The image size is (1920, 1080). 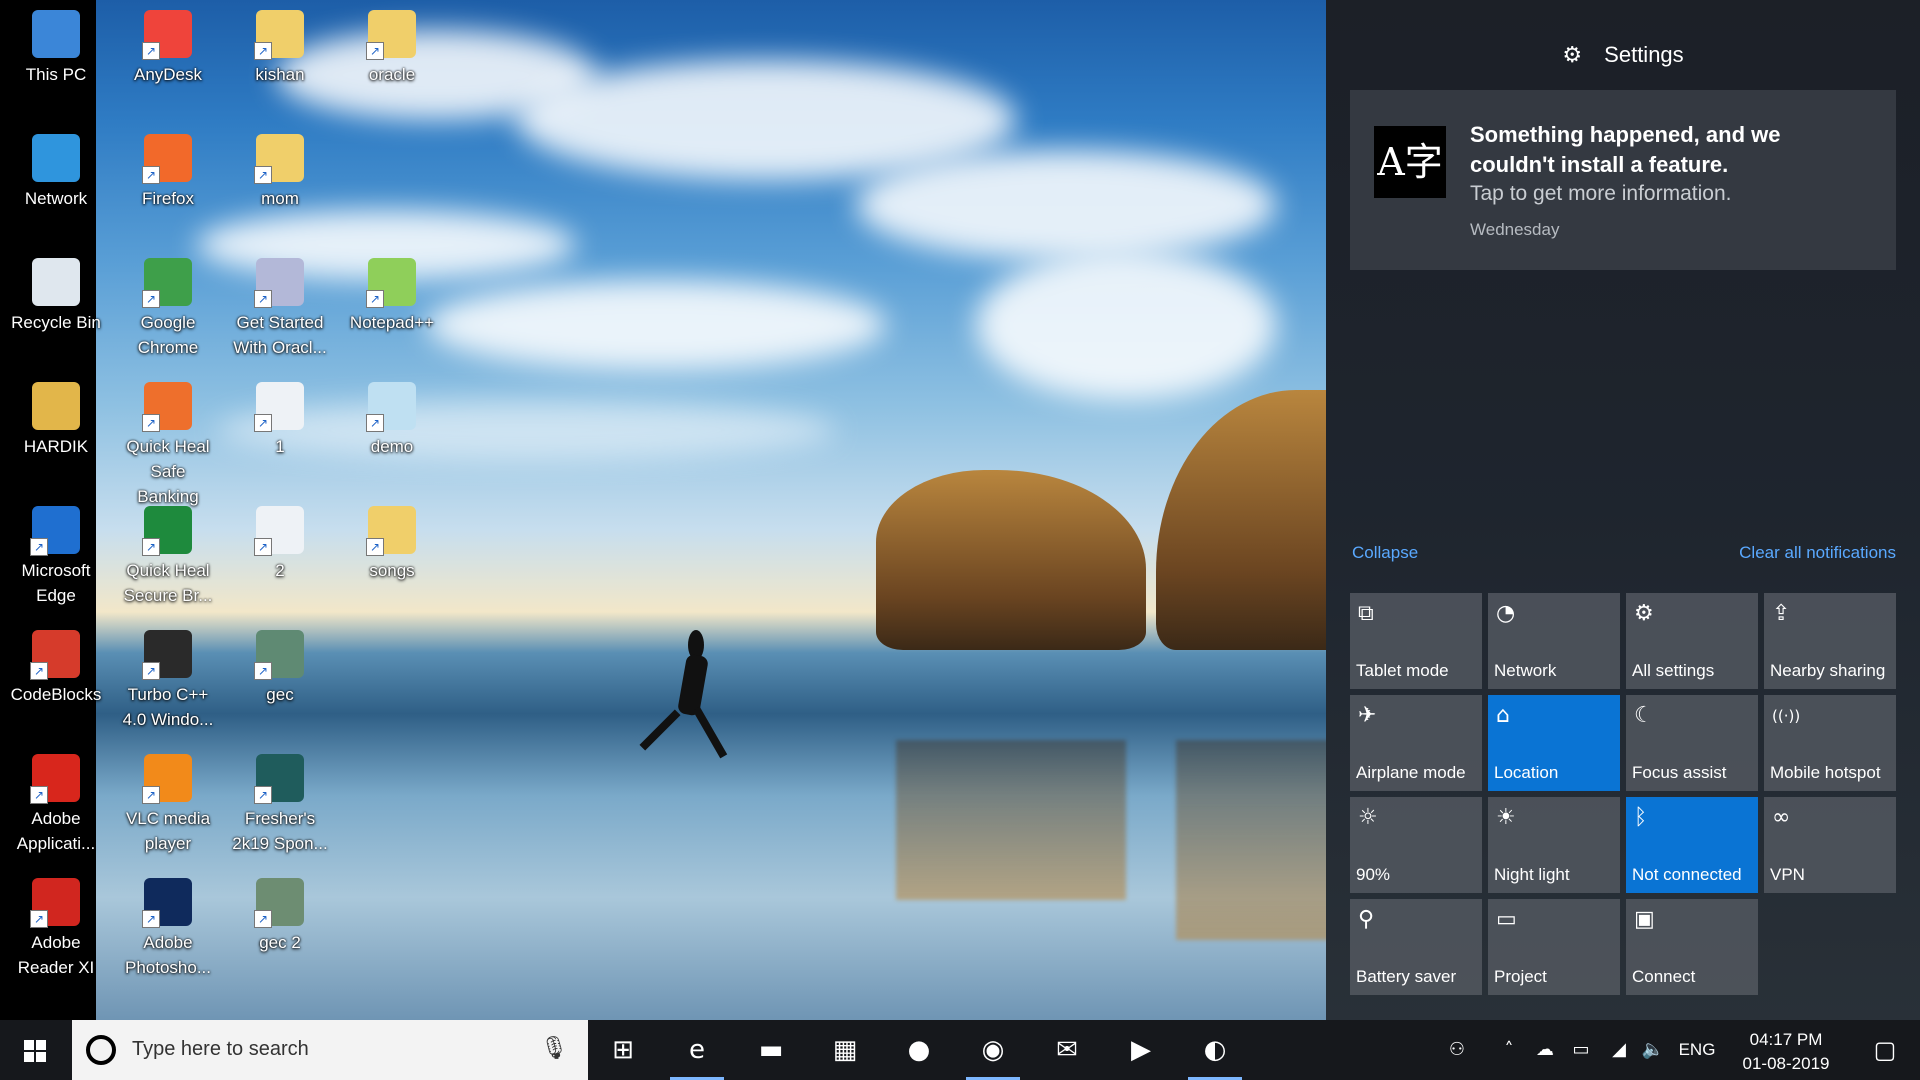 What do you see at coordinates (1554, 845) in the screenshot?
I see `quick-action-night-light: ☀ Night light` at bounding box center [1554, 845].